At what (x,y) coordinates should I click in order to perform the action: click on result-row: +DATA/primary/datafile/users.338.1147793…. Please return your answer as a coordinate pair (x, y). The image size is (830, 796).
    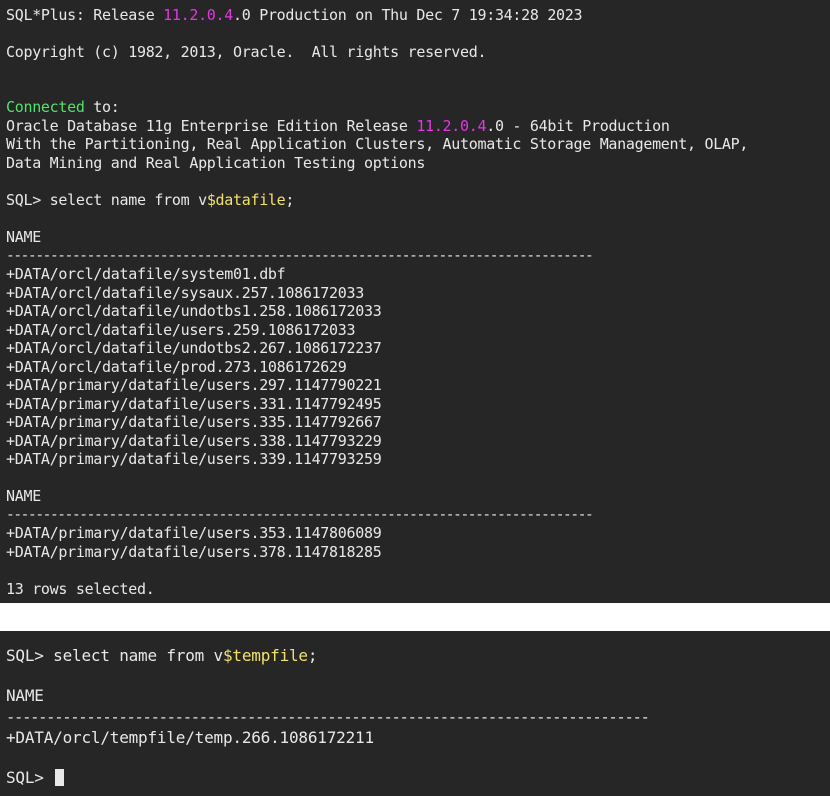
    Looking at the image, I should click on (194, 441).